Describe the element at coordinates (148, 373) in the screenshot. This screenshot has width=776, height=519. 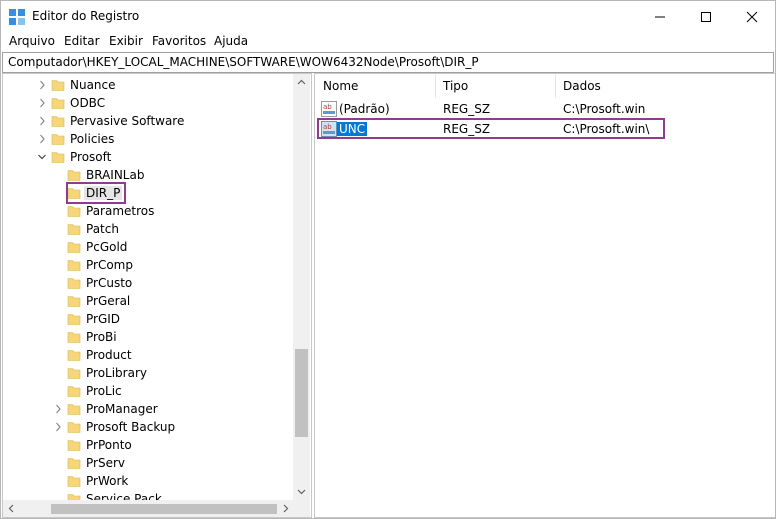
I see `tree-node-prolibrary: ProLibrary` at that location.